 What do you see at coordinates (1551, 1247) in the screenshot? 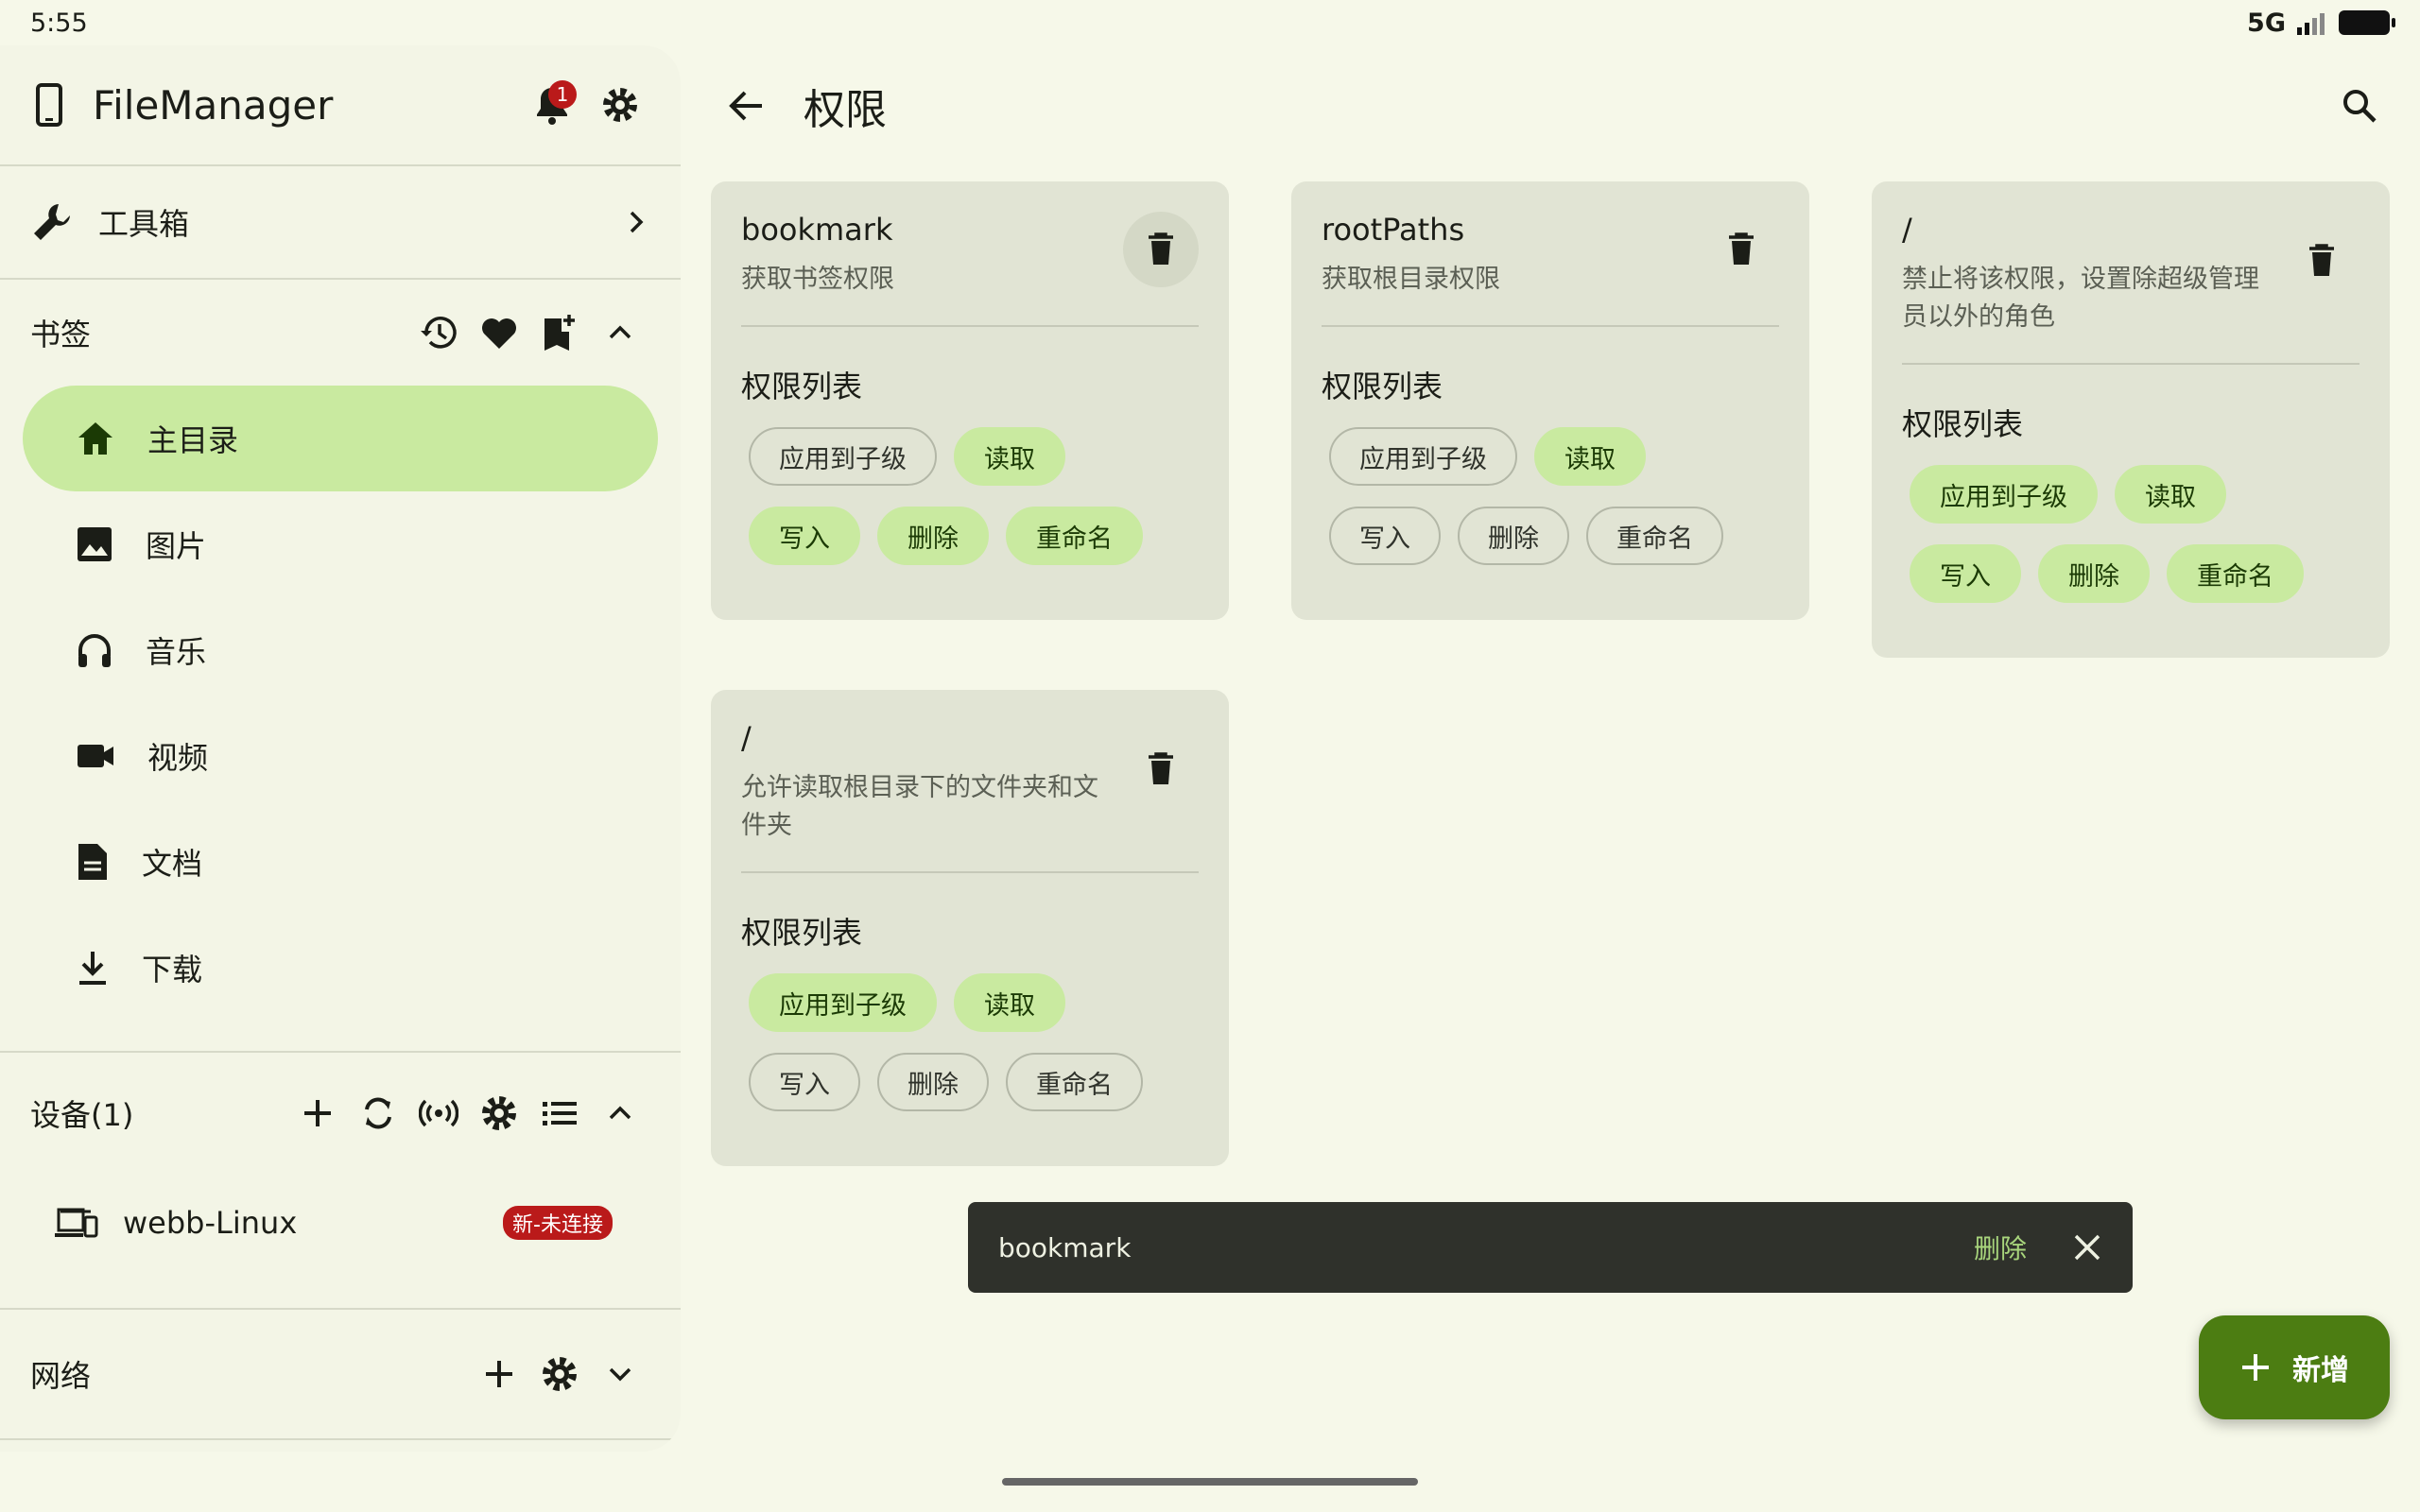
I see `snackbar: bookmark 删除` at bounding box center [1551, 1247].